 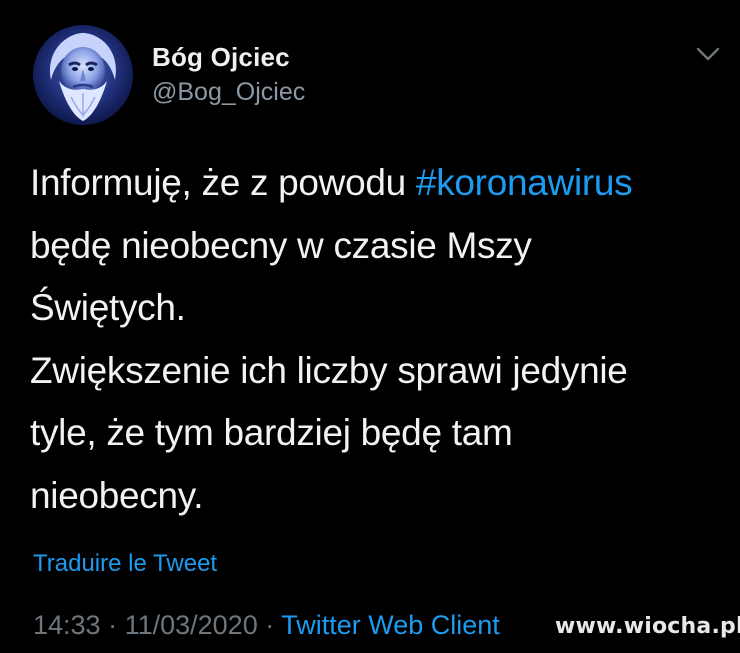 I want to click on tweet-time: 14:33, so click(x=67, y=625).